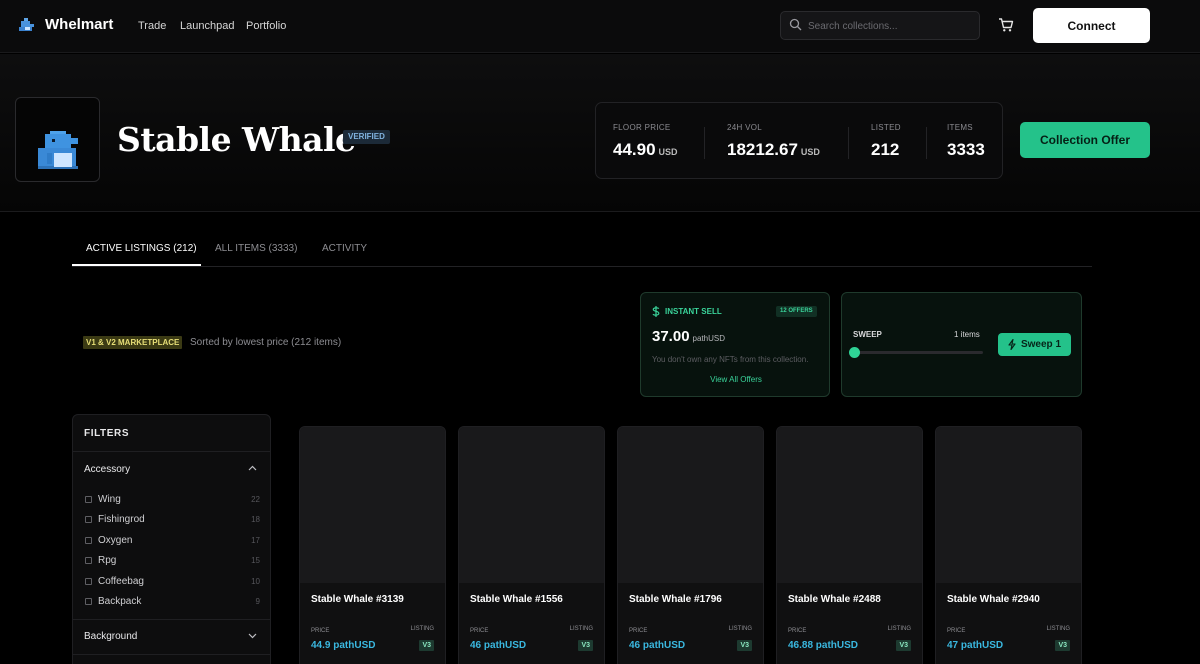  Describe the element at coordinates (152, 26) in the screenshot. I see `nav-link-trade: Trade` at that location.